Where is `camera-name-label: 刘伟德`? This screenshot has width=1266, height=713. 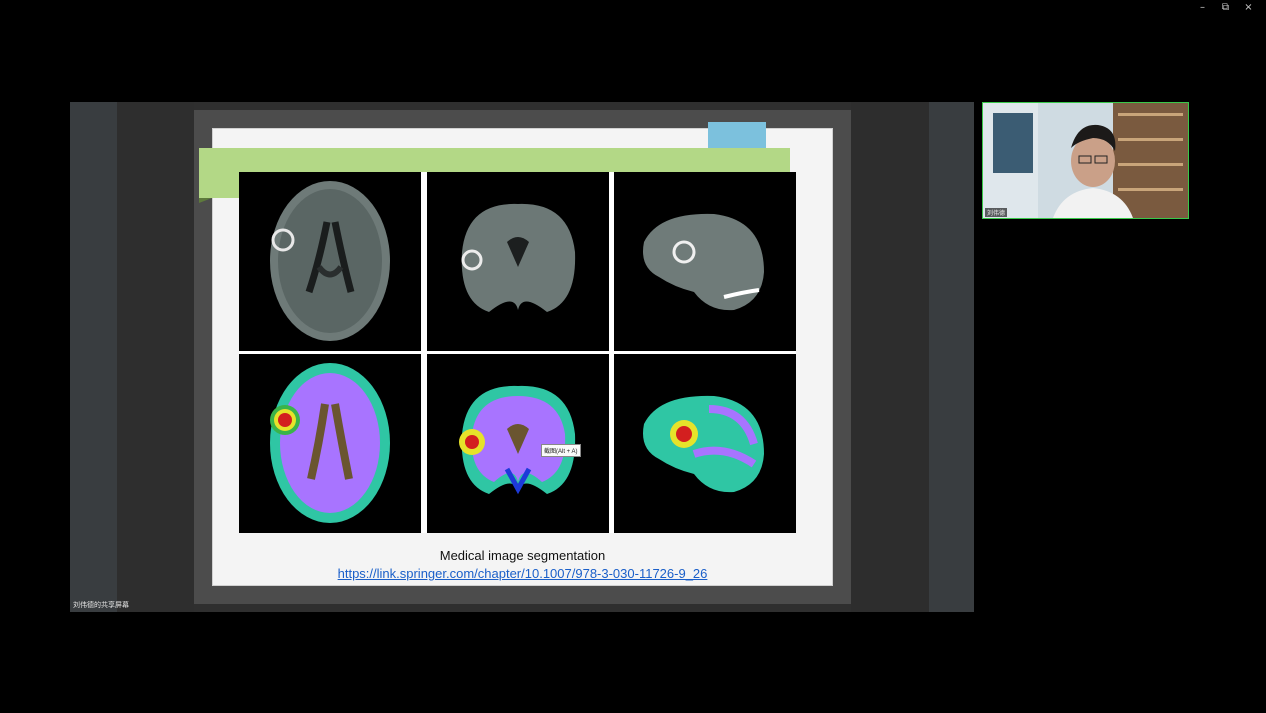
camera-name-label: 刘伟德 is located at coordinates (996, 212).